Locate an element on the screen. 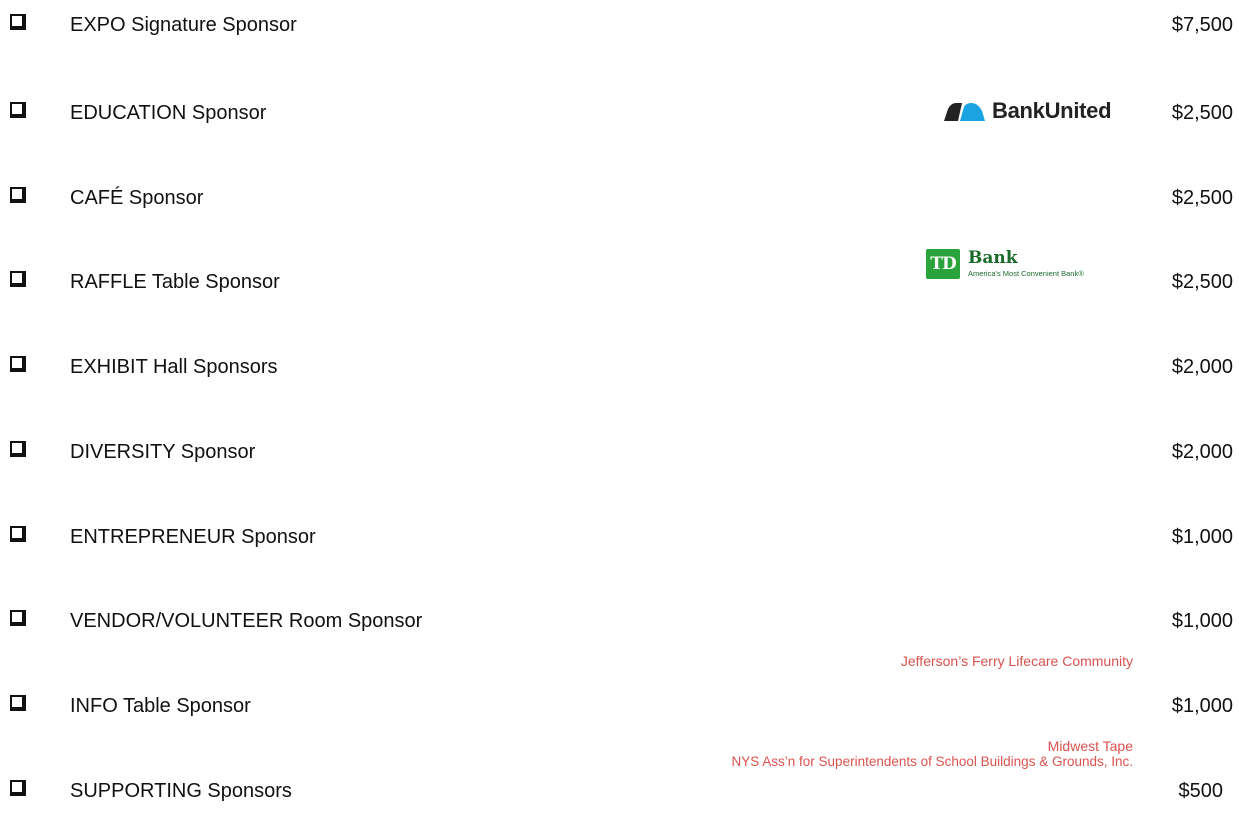 This screenshot has height=814, width=1239. info-checkbox is located at coordinates (18, 703).